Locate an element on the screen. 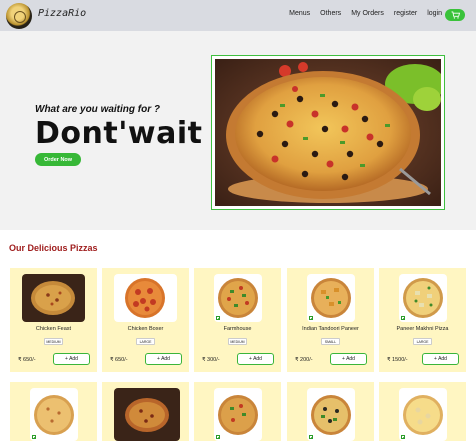  pizza-card: Paneer Makhni Pizza LARGE ₹ 1500/- + Add is located at coordinates (422, 320).